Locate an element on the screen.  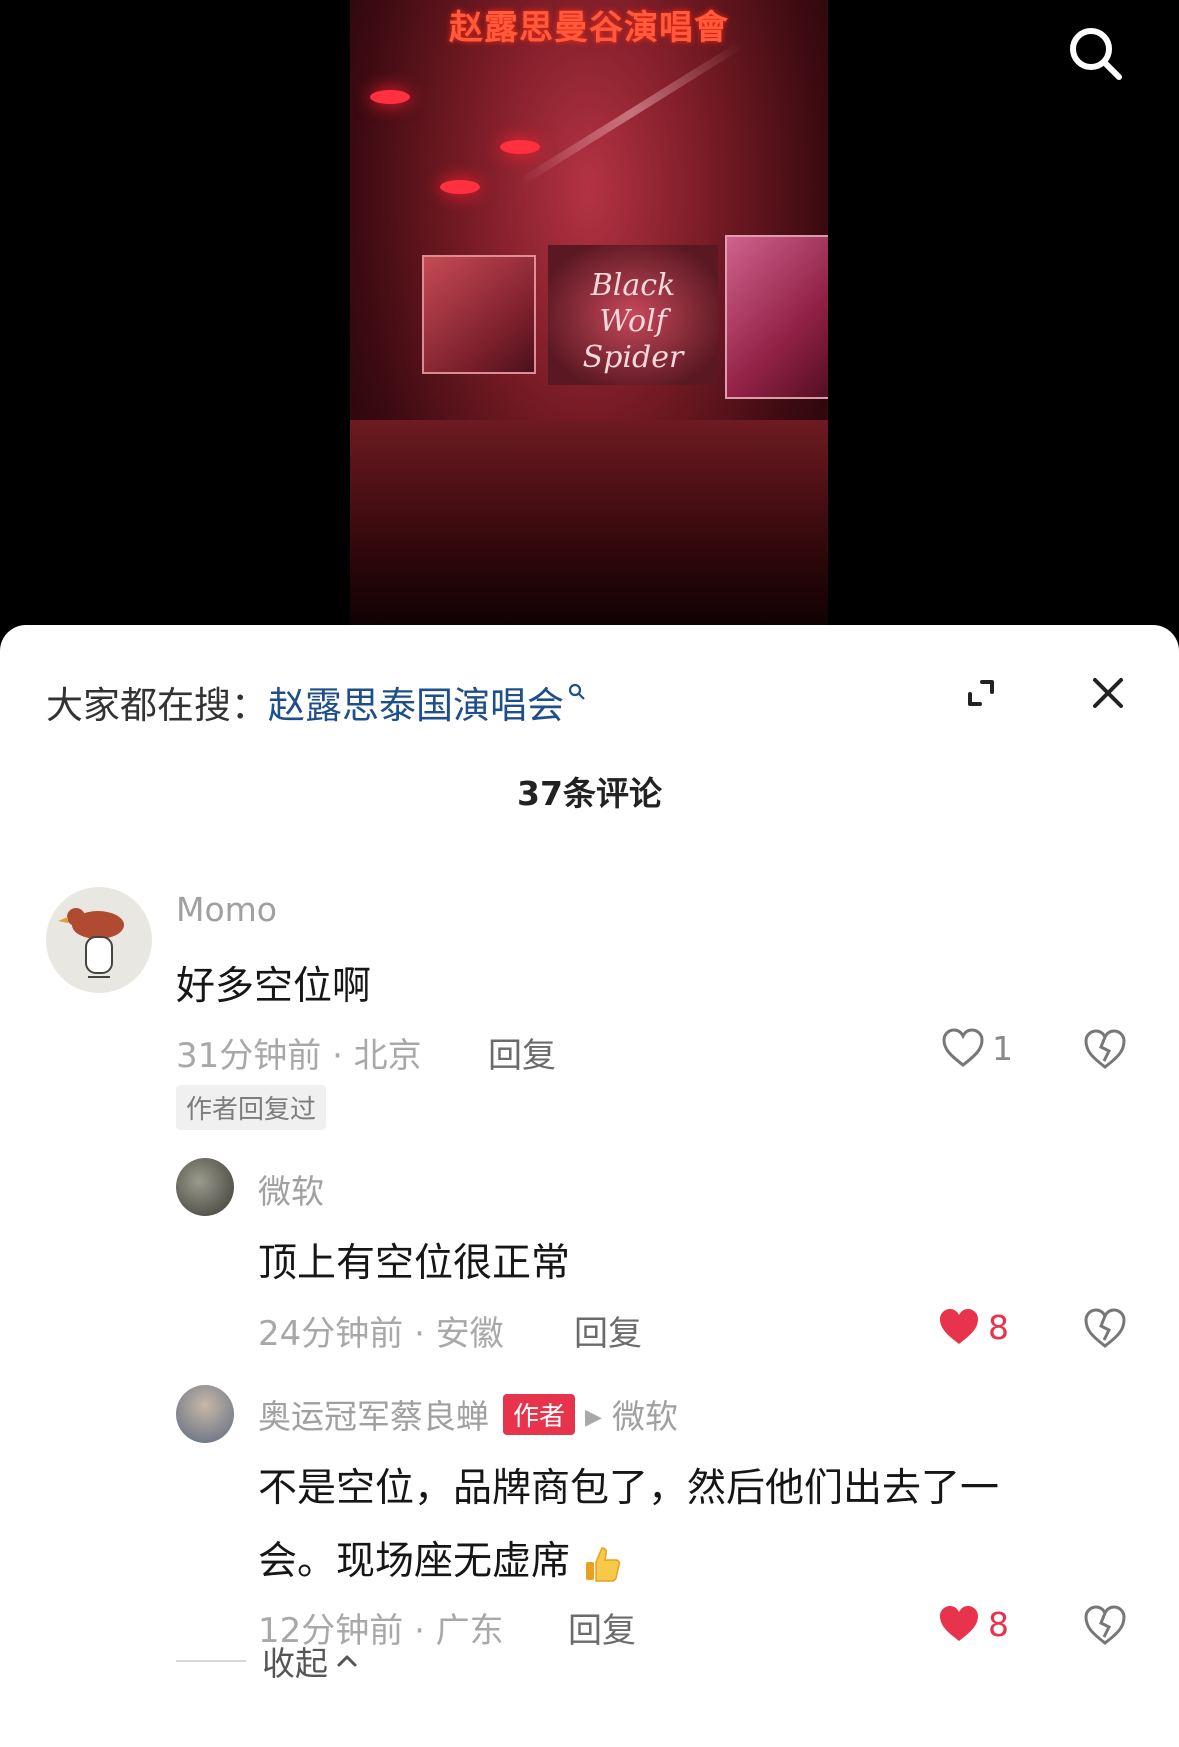
thumbs-up-icon is located at coordinates (603, 1564).